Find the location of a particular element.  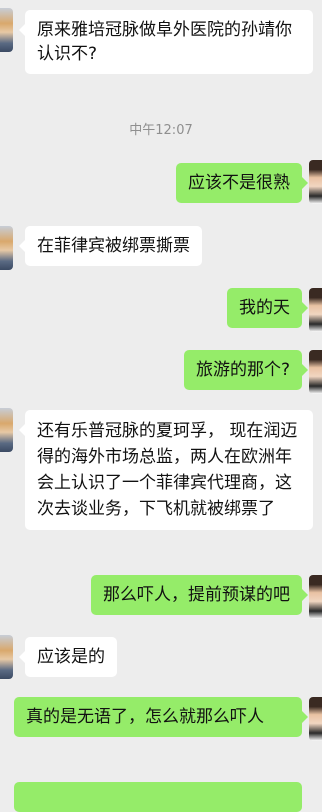

message-bubble-outgoing: 我的天 is located at coordinates (267, 308).